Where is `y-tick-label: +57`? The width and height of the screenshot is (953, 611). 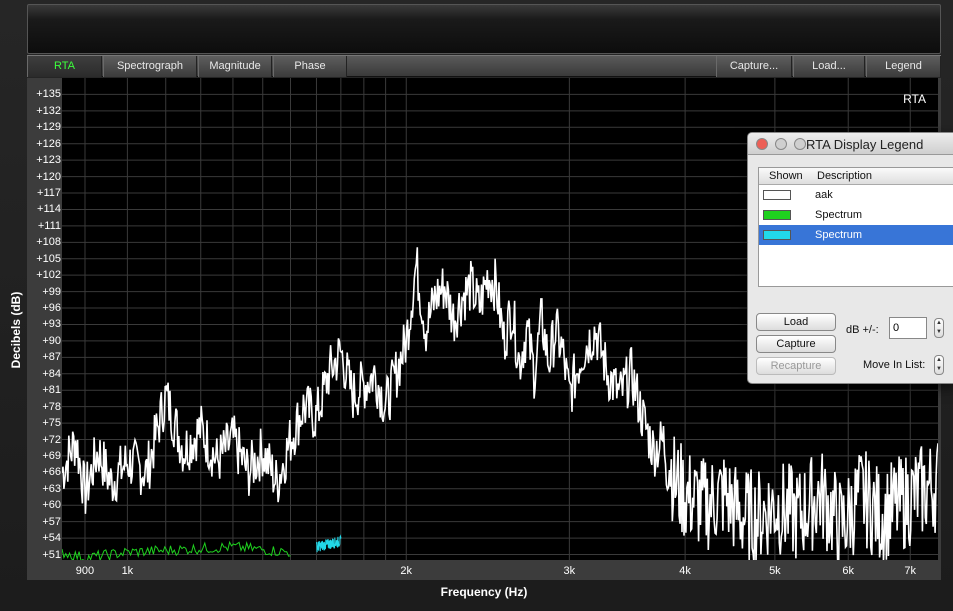 y-tick-label: +57 is located at coordinates (51, 521).